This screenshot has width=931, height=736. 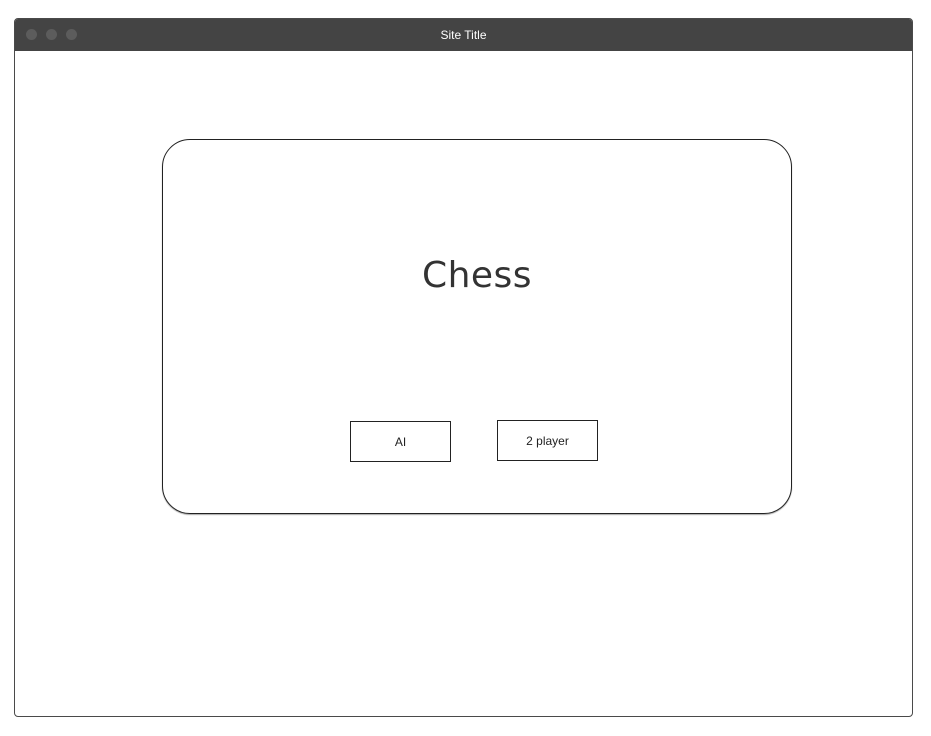 I want to click on two-player-mode-button: 2 player, so click(x=547, y=440).